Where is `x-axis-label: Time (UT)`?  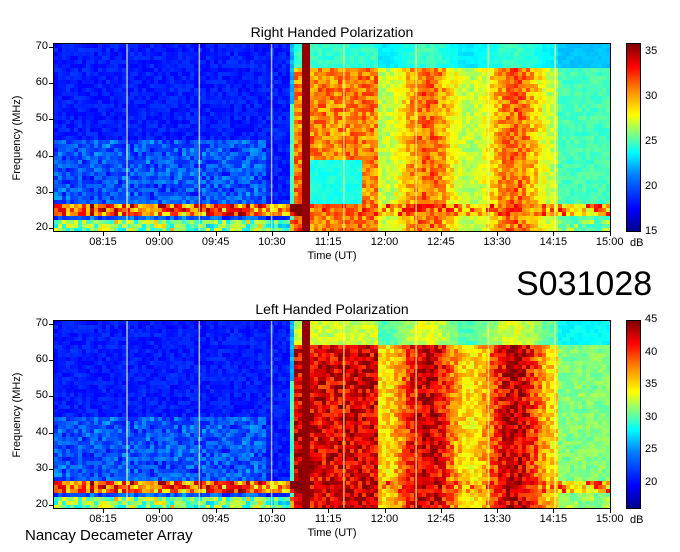
x-axis-label: Time (UT) is located at coordinates (332, 256).